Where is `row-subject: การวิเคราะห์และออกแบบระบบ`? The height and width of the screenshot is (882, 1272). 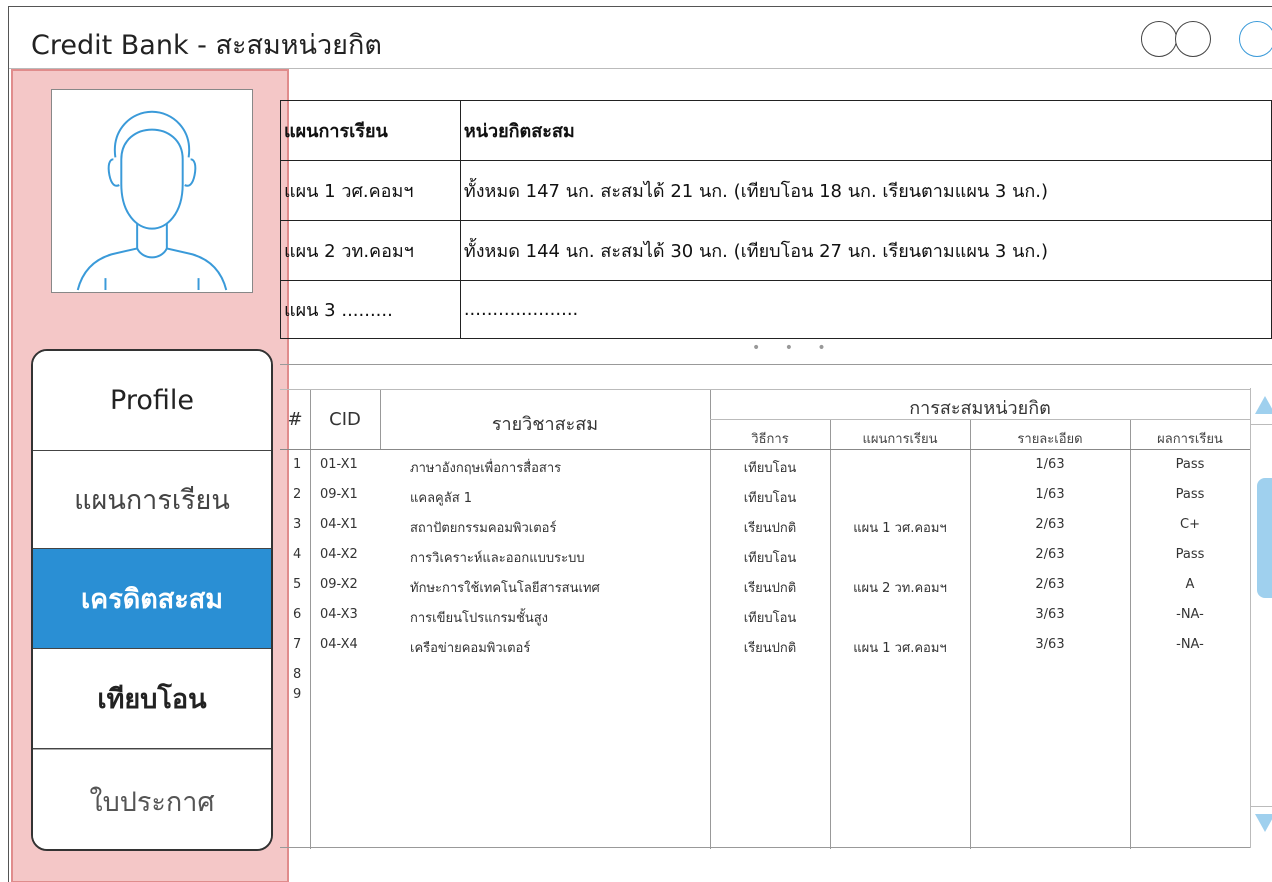 row-subject: การวิเคราะห์และออกแบบระบบ is located at coordinates (497, 558).